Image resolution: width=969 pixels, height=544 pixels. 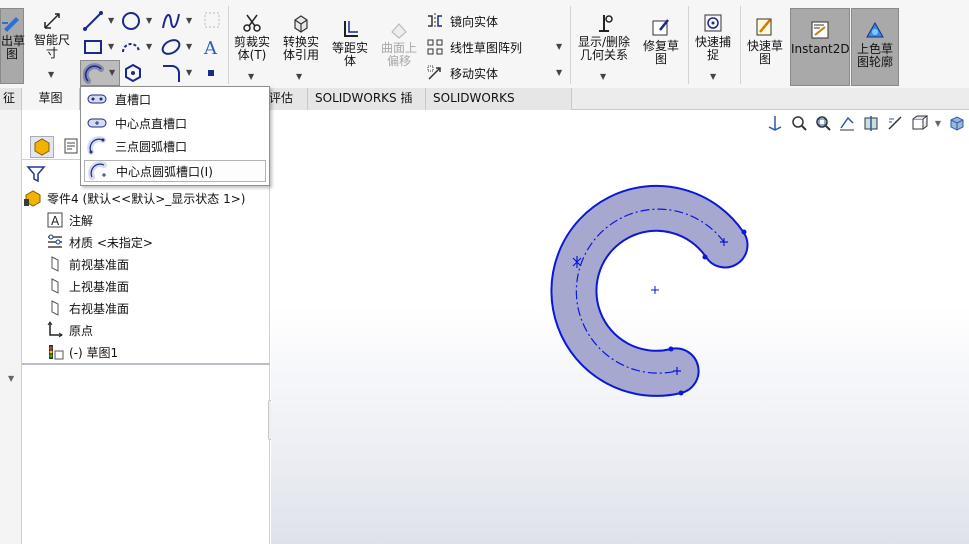 What do you see at coordinates (211, 73) in the screenshot?
I see `point-icon` at bounding box center [211, 73].